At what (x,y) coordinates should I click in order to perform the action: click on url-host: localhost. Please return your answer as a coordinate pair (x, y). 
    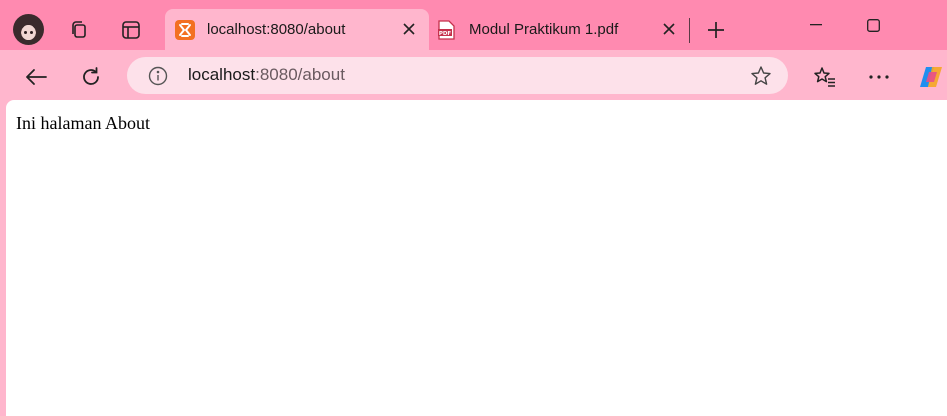
    Looking at the image, I should click on (222, 74).